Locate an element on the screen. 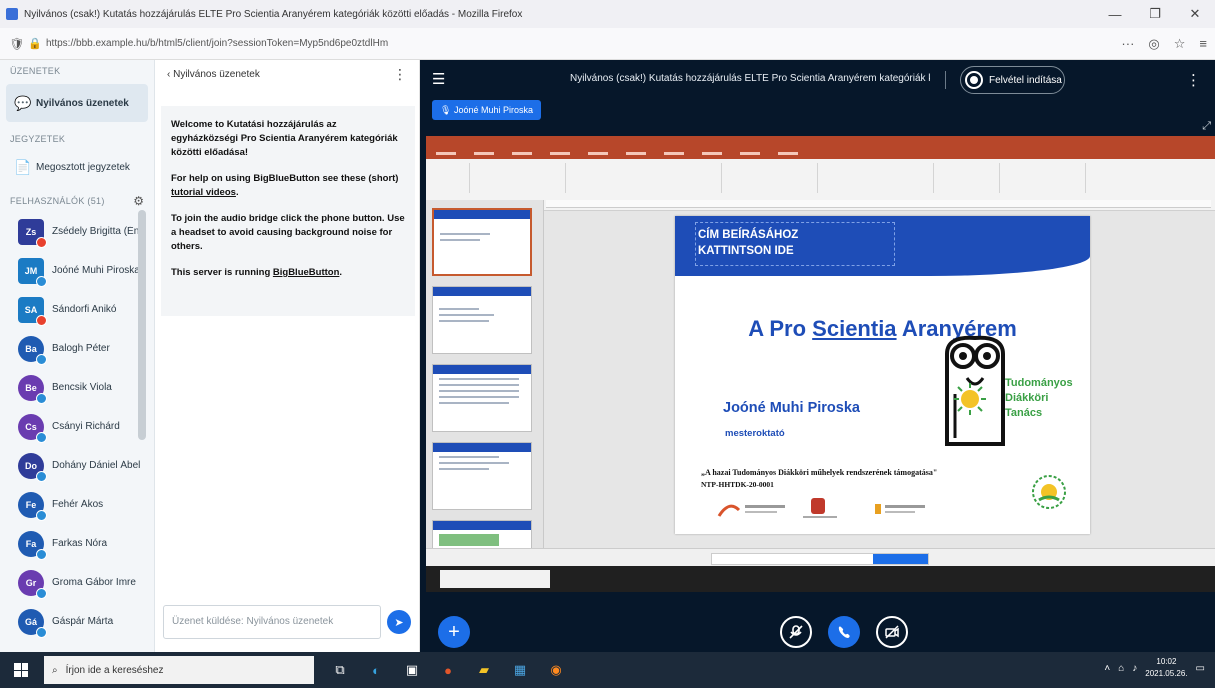 This screenshot has height=688, width=1215. fullscreen-icon: ⤢ is located at coordinates (1206, 126).